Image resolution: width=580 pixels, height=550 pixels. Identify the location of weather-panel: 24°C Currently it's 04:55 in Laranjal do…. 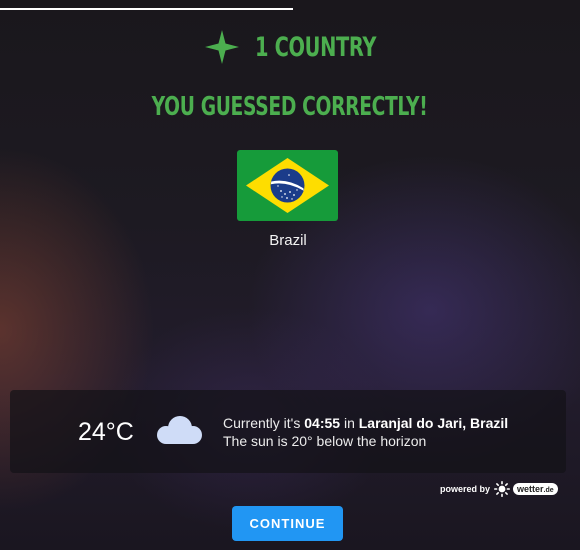
(288, 431).